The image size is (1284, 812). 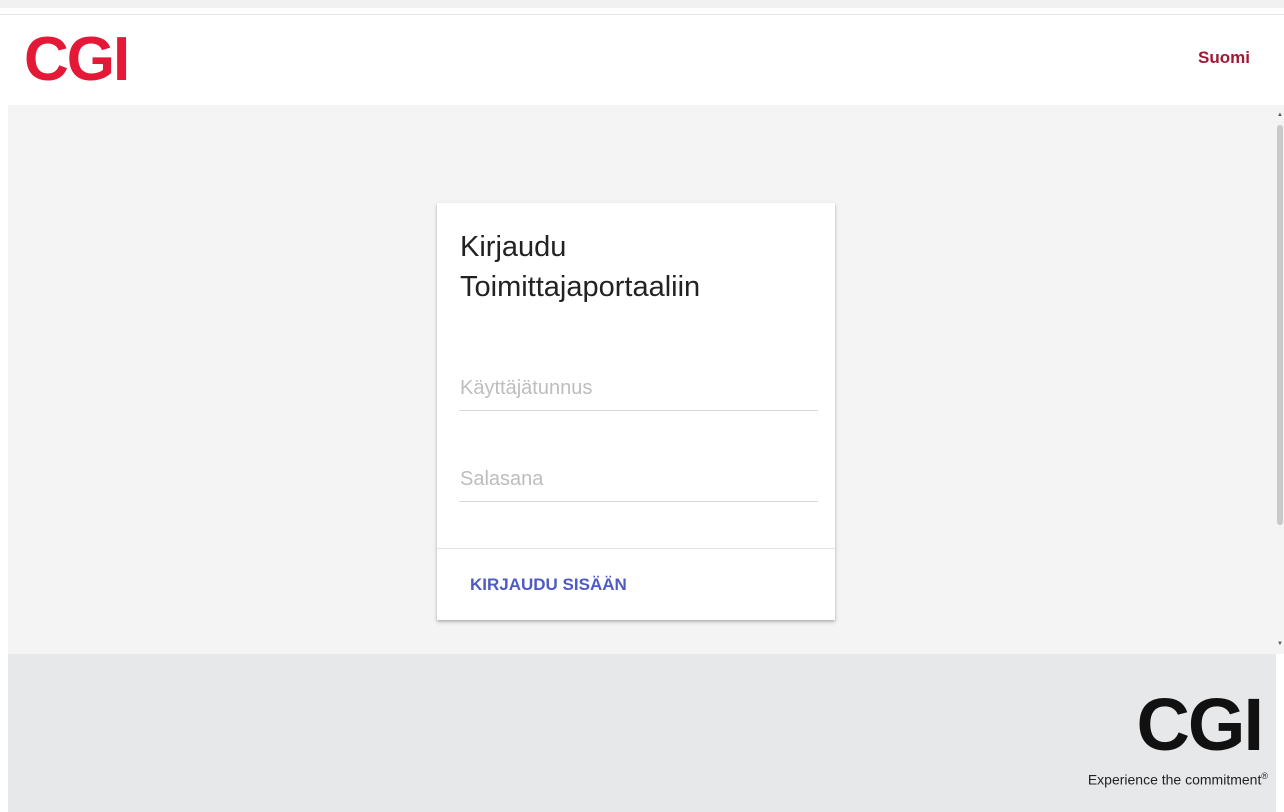 What do you see at coordinates (1200, 724) in the screenshot?
I see `footer-cgi-logo: CGI` at bounding box center [1200, 724].